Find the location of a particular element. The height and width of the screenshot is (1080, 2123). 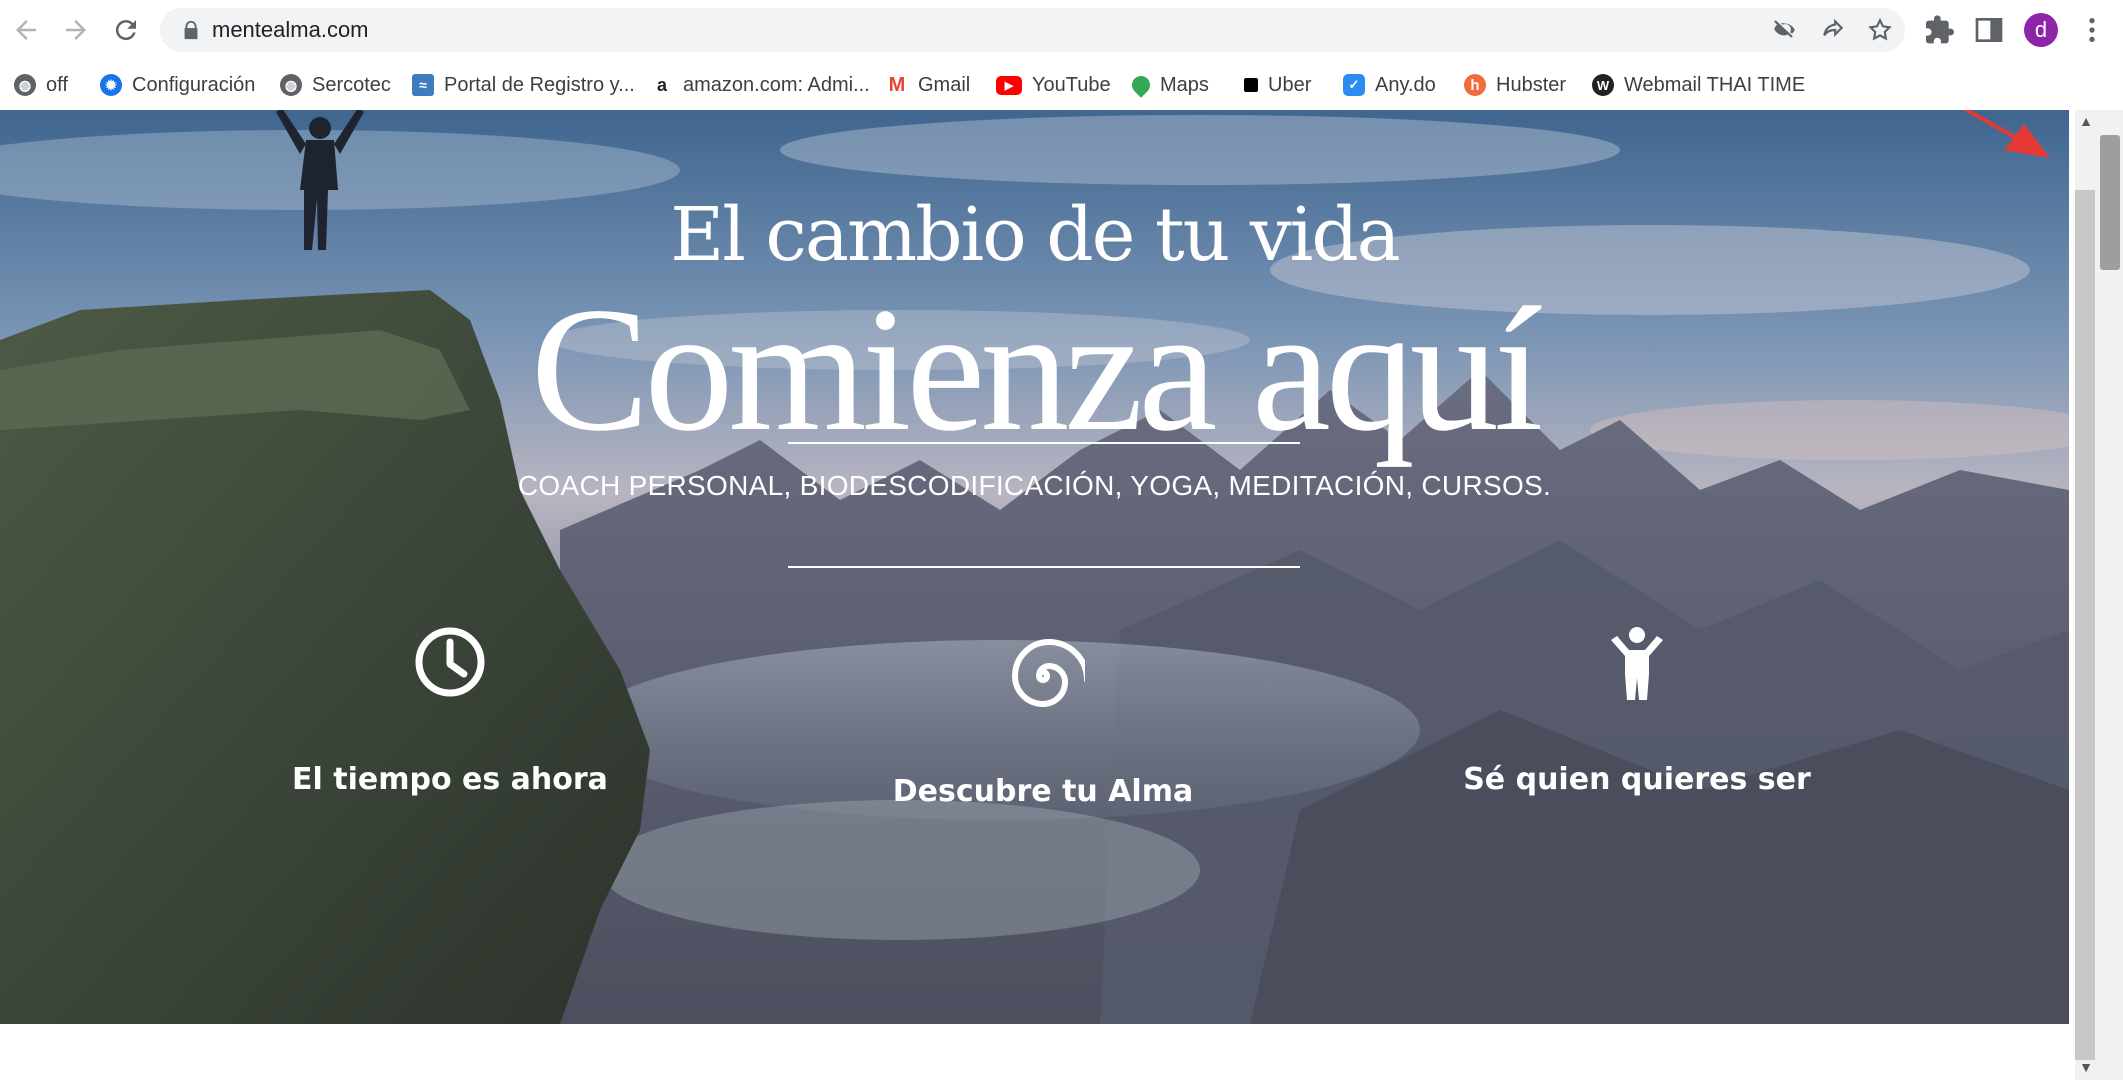

more-menu-icon is located at coordinates (2092, 30).